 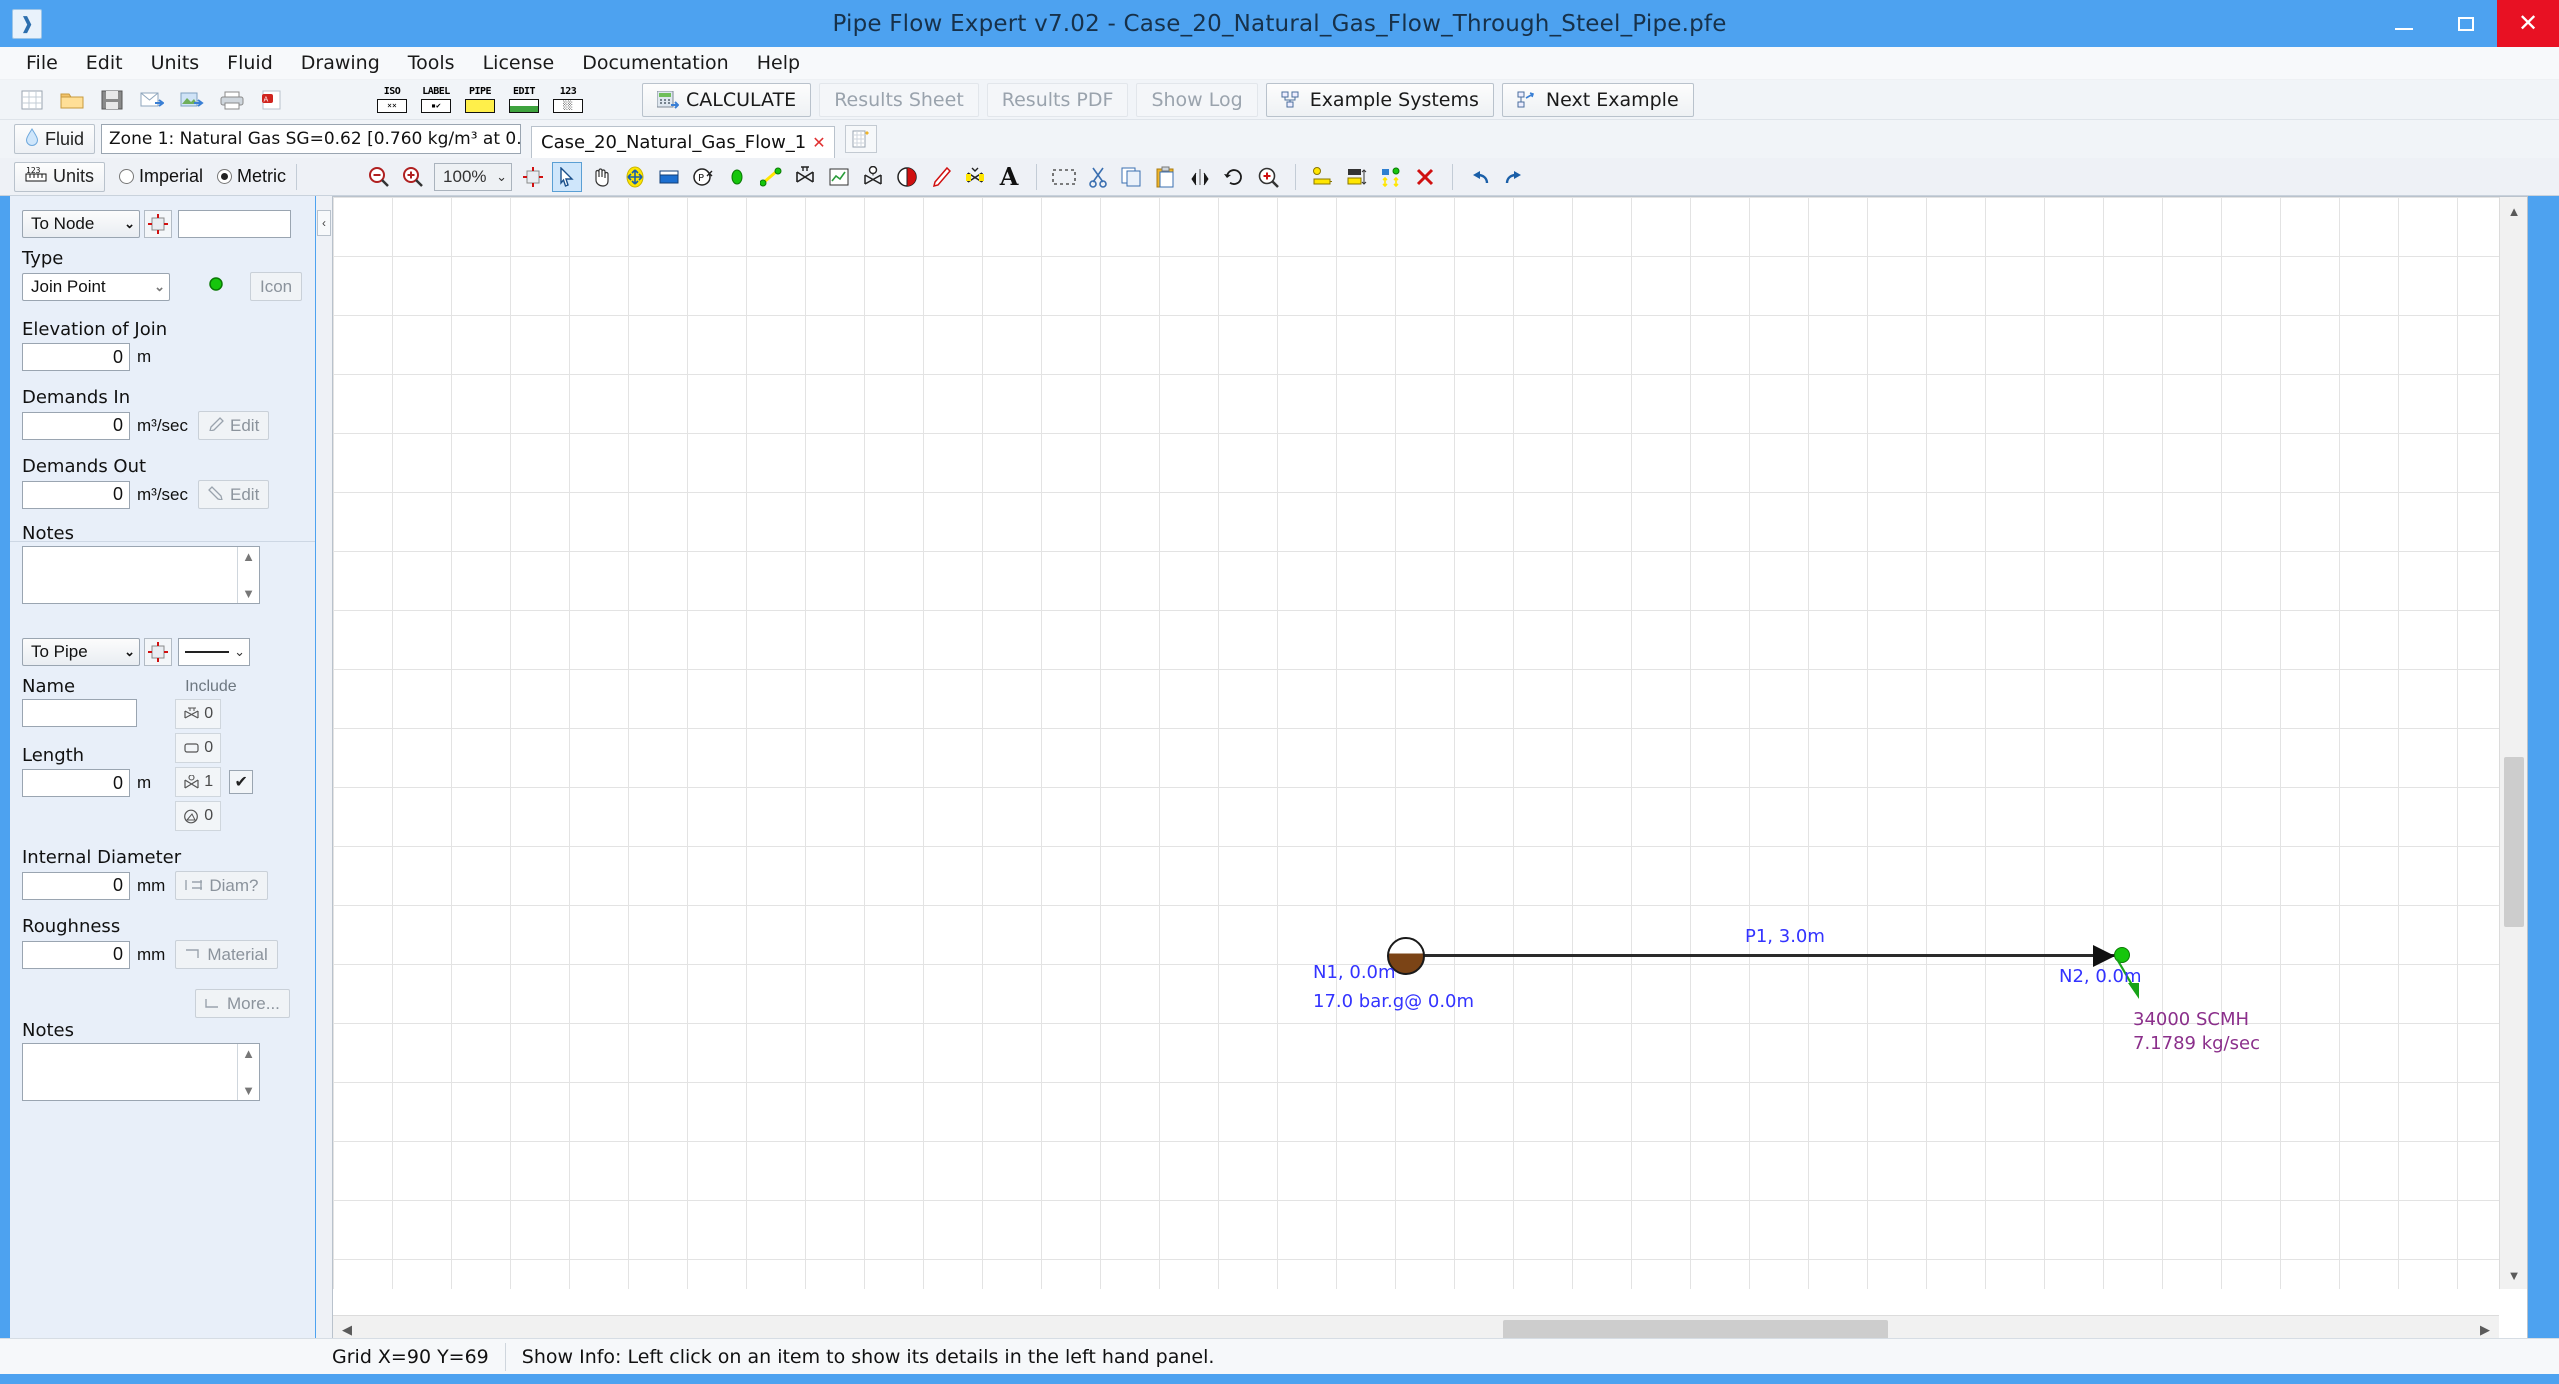 What do you see at coordinates (601, 177) in the screenshot?
I see `pan-hand-icon` at bounding box center [601, 177].